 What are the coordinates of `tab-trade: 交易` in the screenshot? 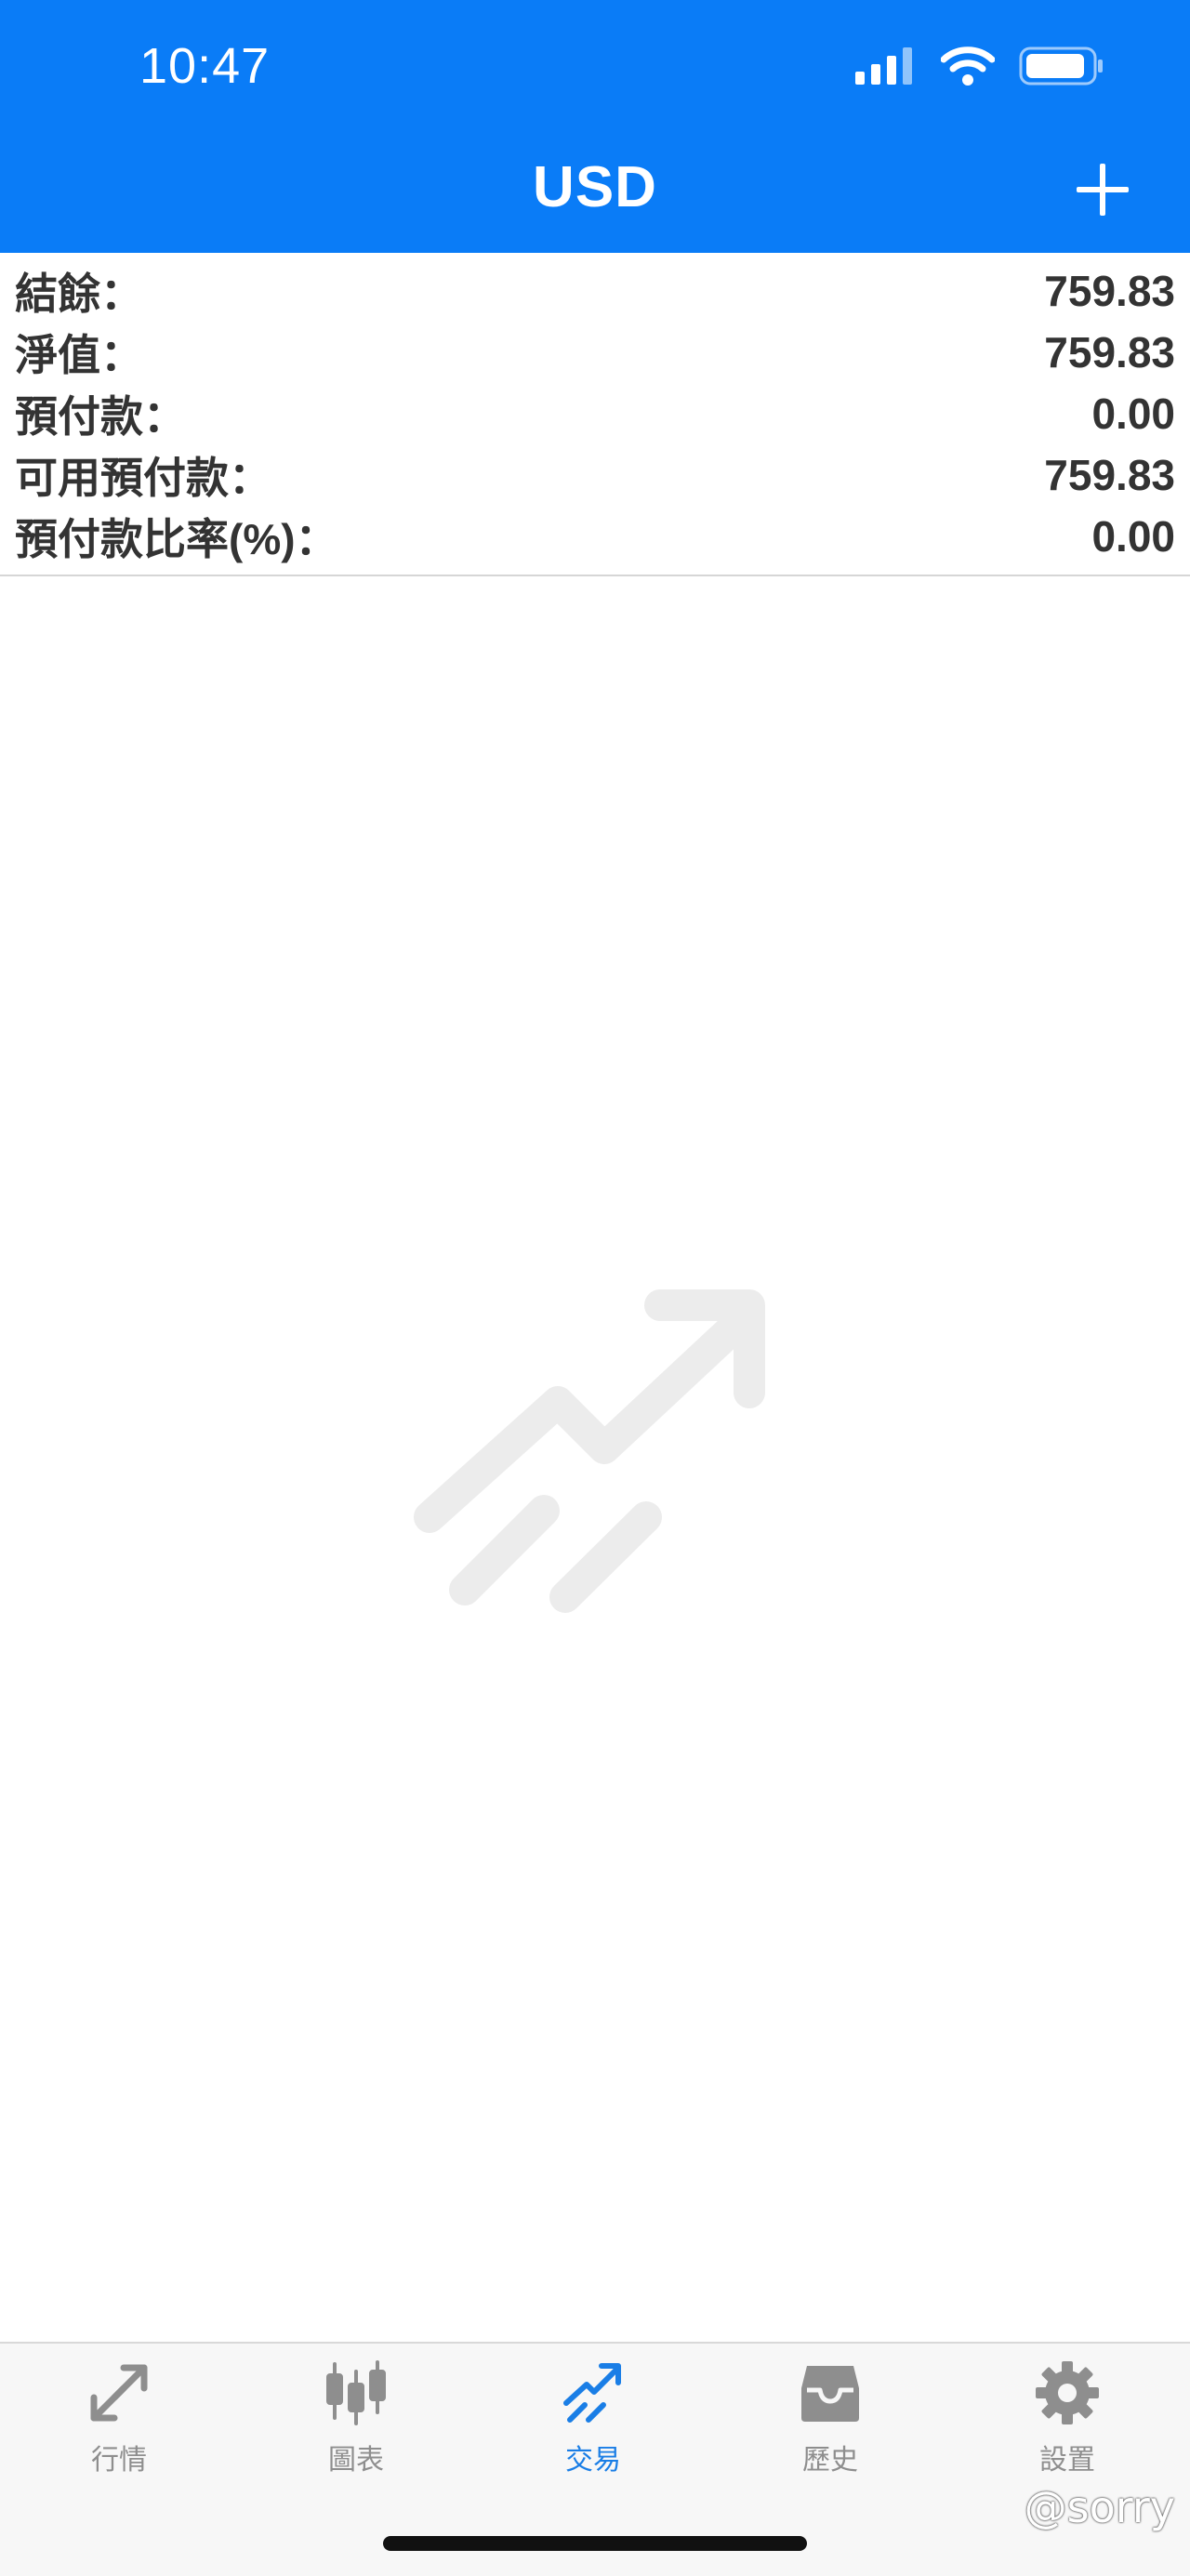 It's located at (593, 2425).